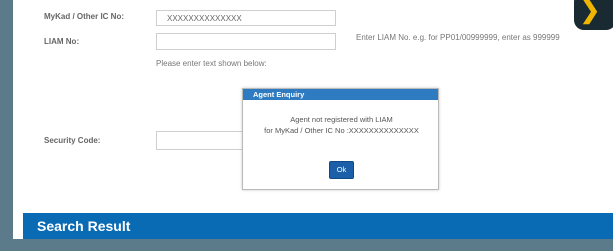 Image resolution: width=613 pixels, height=251 pixels. I want to click on security-instruction: Please enter text shown below:, so click(211, 63).